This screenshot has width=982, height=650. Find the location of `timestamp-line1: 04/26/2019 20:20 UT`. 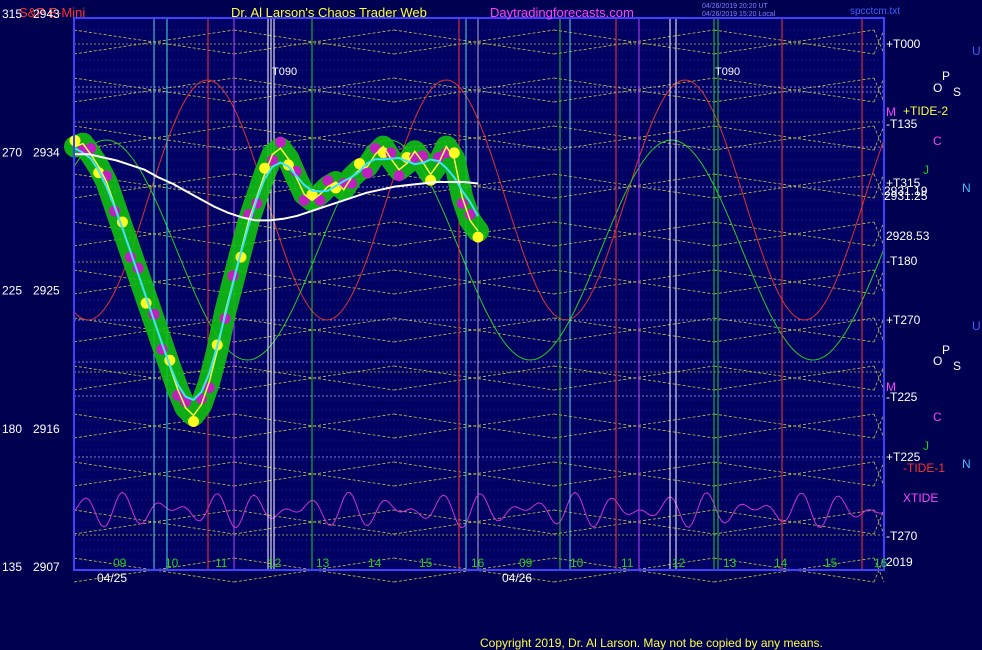

timestamp-line1: 04/26/2019 20:20 UT is located at coordinates (735, 6).